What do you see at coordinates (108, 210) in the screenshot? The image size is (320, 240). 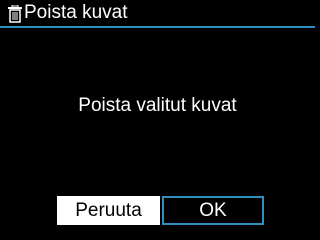 I see `cancel-button: Peruuta` at bounding box center [108, 210].